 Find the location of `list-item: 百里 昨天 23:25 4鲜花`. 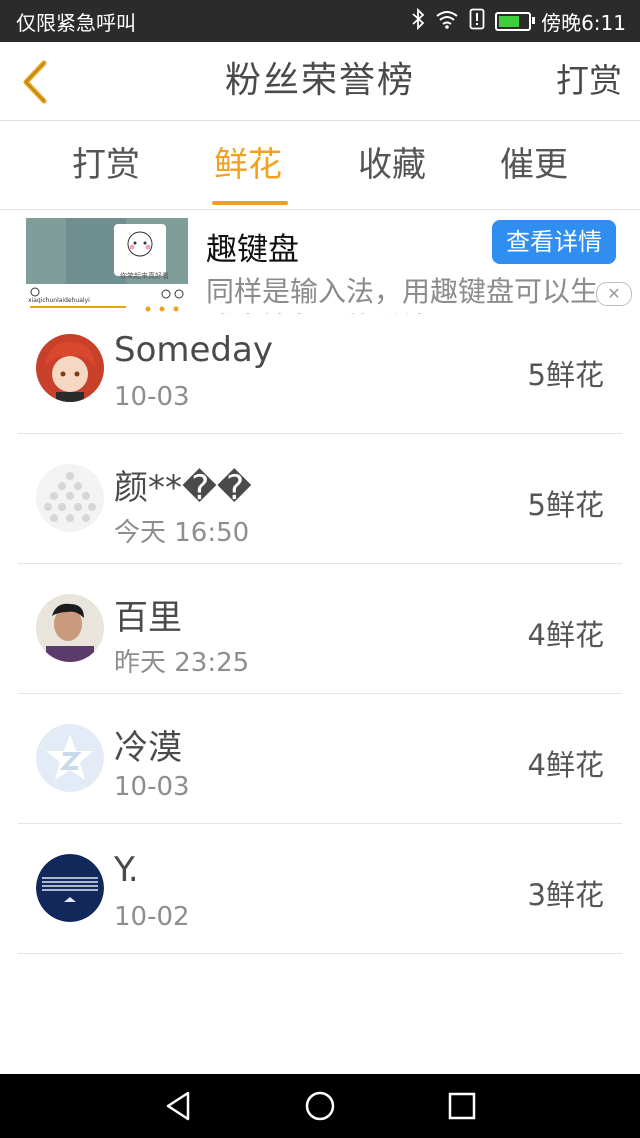

list-item: 百里 昨天 23:25 4鲜花 is located at coordinates (320, 629).